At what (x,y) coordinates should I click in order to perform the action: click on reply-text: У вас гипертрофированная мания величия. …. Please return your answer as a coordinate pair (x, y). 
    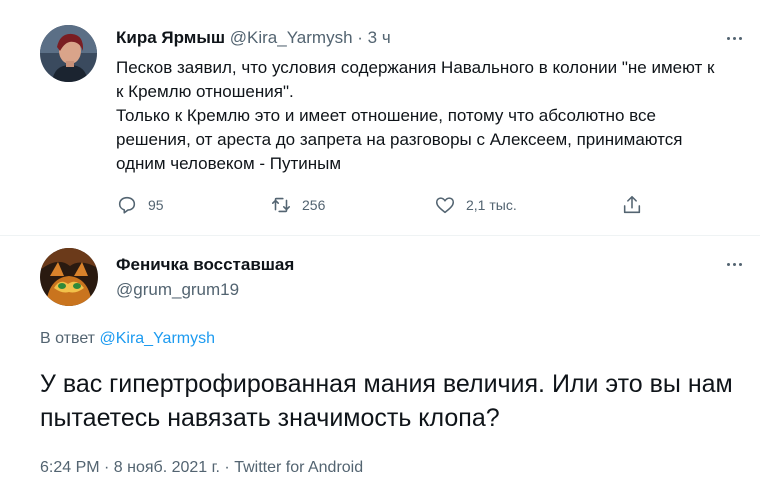
    Looking at the image, I should click on (386, 401).